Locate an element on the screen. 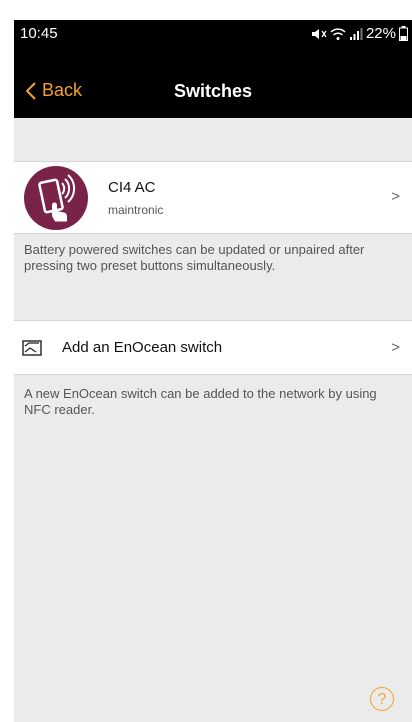 The image size is (412, 722). status-icons: 22% is located at coordinates (359, 33).